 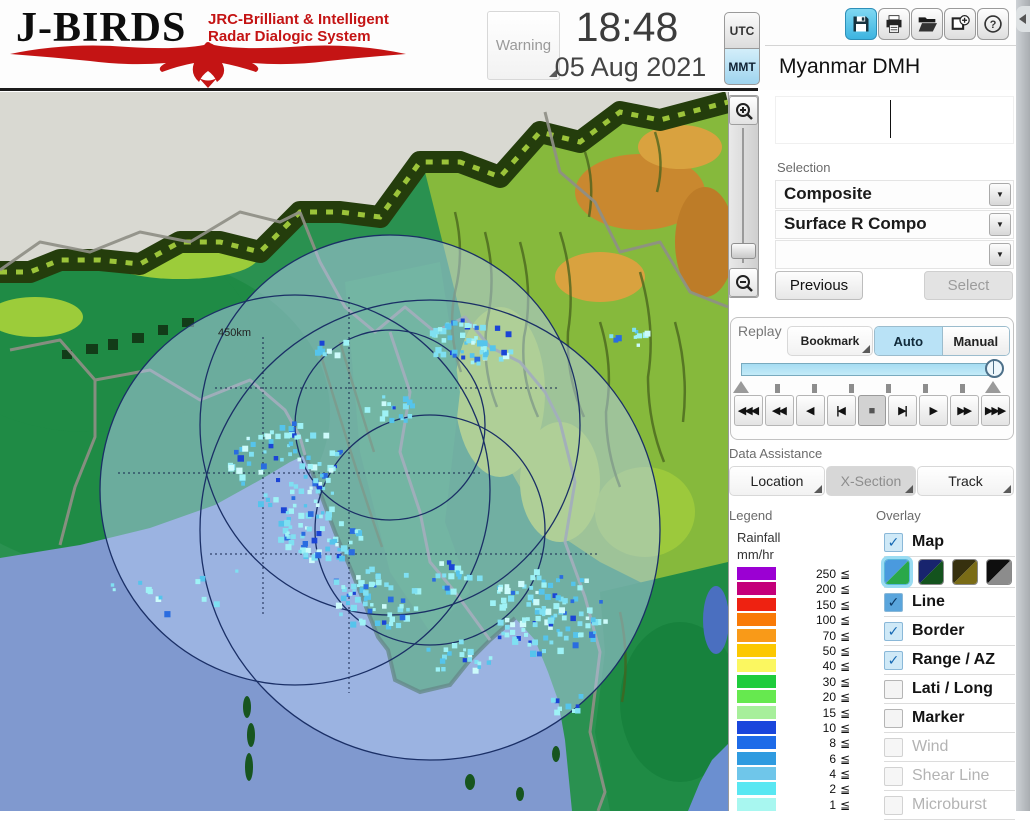 I want to click on x-section-button-label: X-Section, so click(x=871, y=481).